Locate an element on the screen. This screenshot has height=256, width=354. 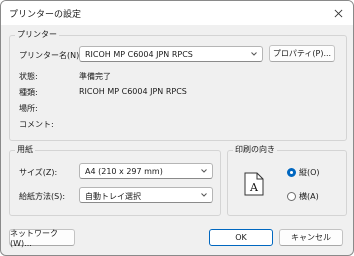
paper-size-label: サイズ(Z): is located at coordinates (38, 172).